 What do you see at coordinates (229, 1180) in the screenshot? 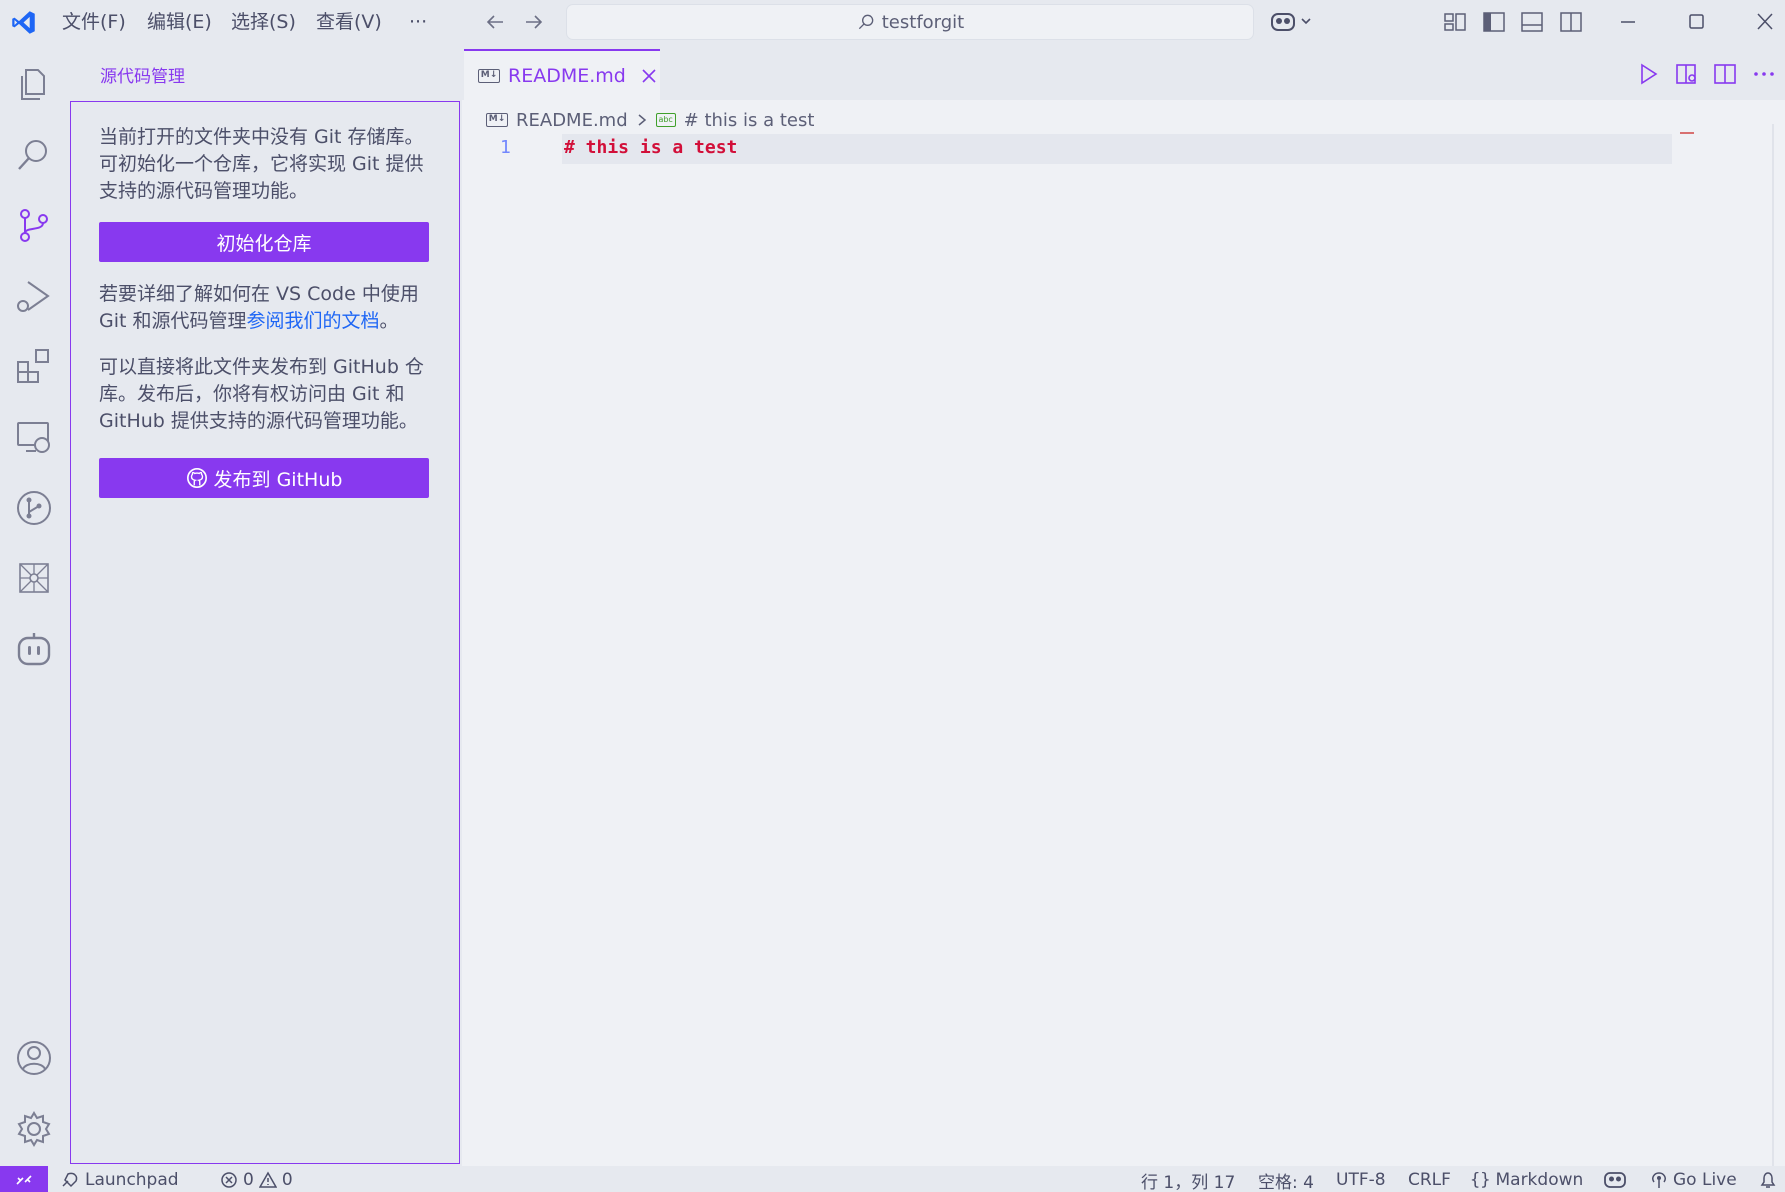
I see `error-icon` at bounding box center [229, 1180].